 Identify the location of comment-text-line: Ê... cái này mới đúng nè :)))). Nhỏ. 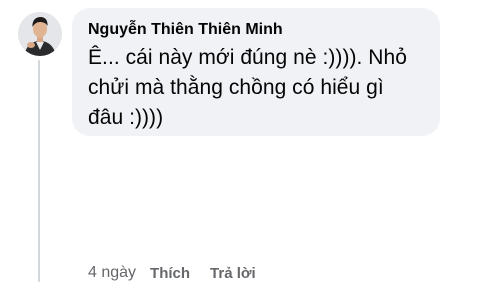
(247, 57).